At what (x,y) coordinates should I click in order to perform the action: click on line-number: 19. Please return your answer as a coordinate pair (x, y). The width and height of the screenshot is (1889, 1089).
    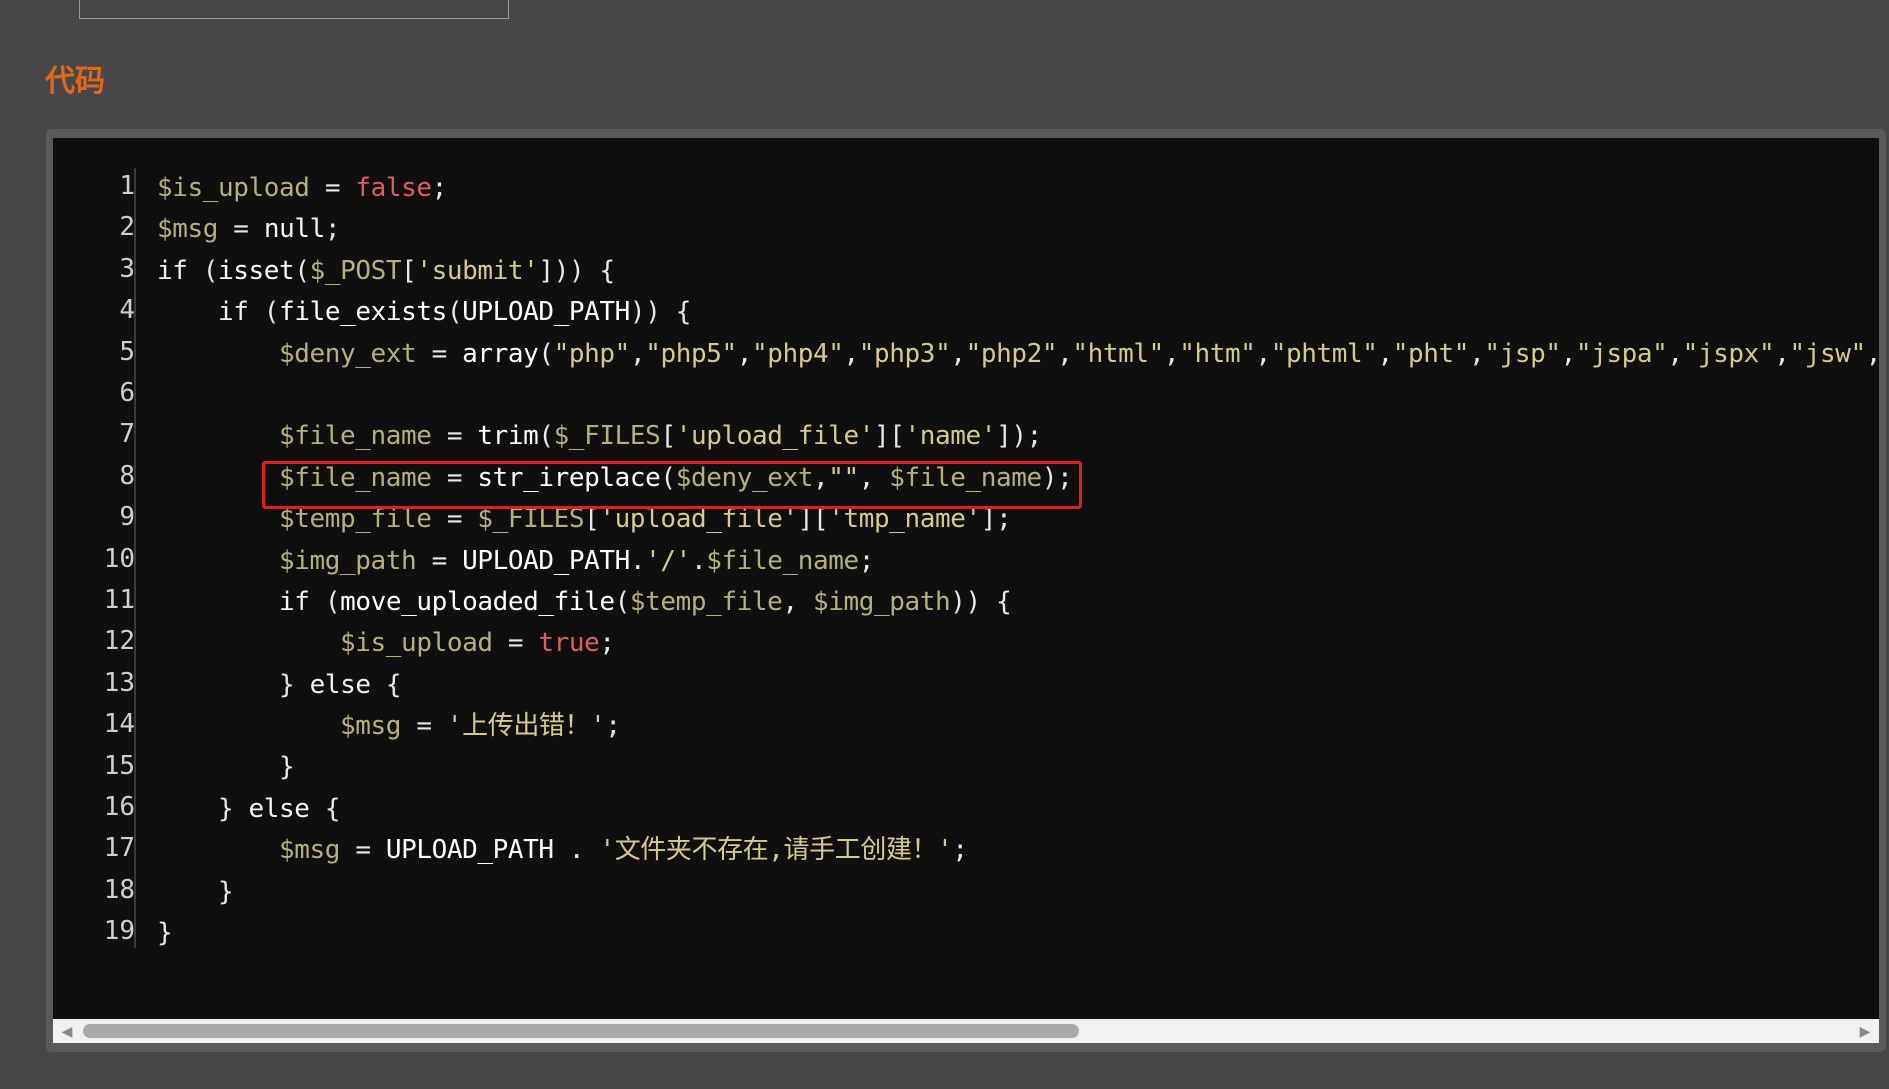
    Looking at the image, I should click on (119, 931).